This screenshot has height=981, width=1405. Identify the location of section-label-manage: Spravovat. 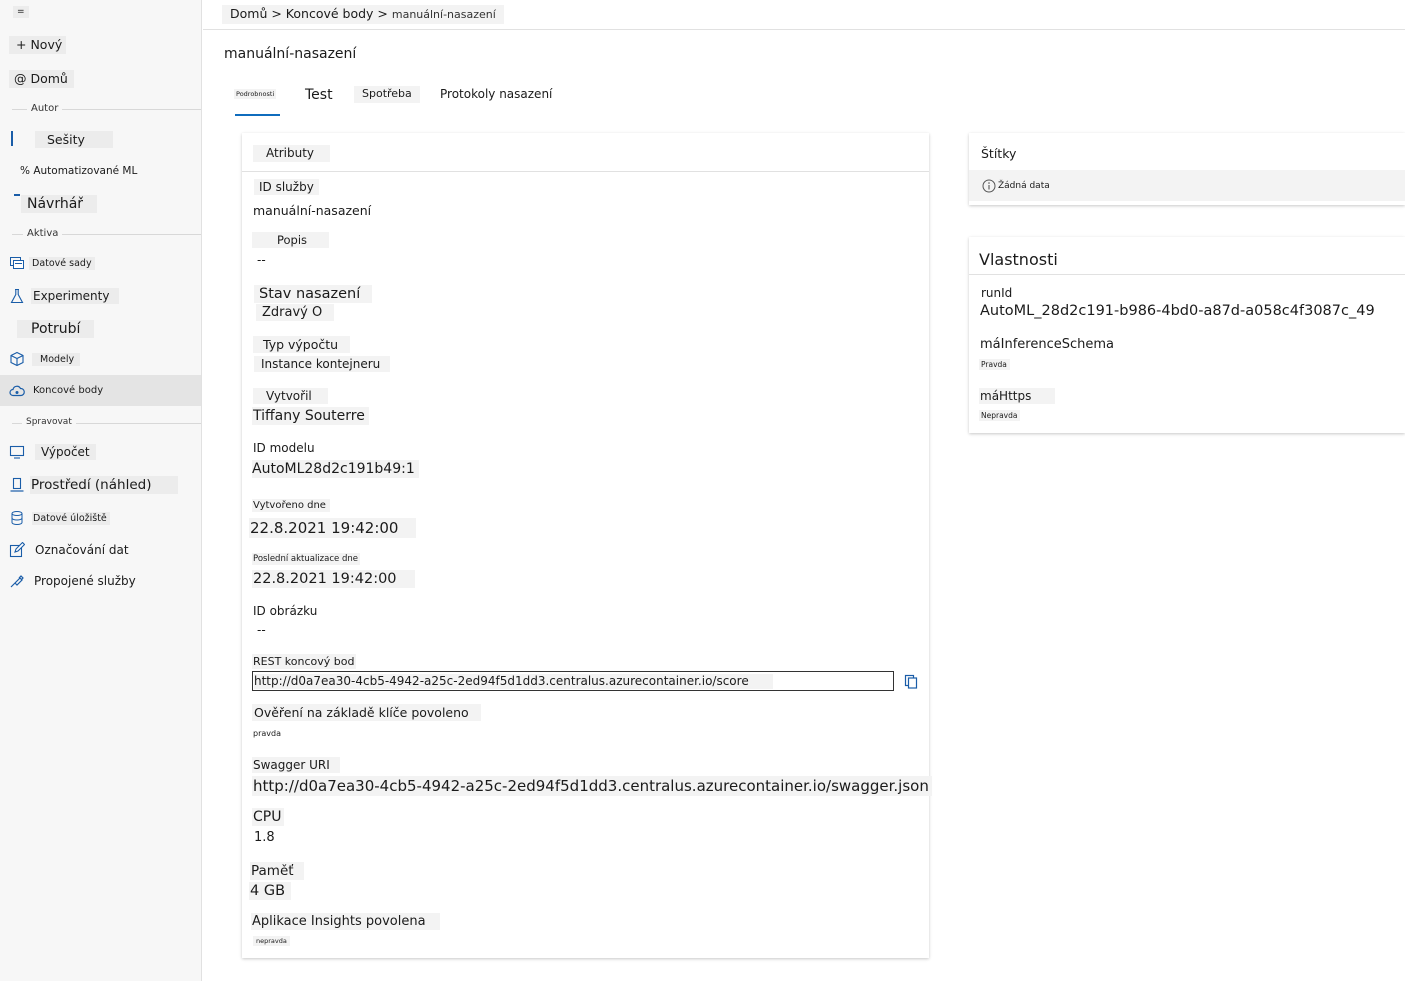
(49, 422).